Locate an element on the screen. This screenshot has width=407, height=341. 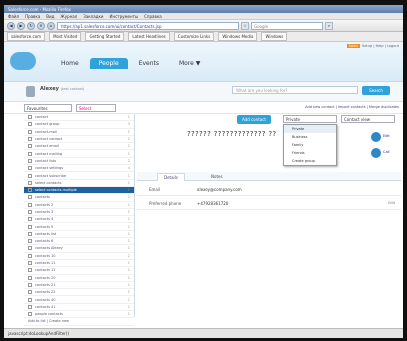
tab-home: Home is located at coordinates (70, 63).